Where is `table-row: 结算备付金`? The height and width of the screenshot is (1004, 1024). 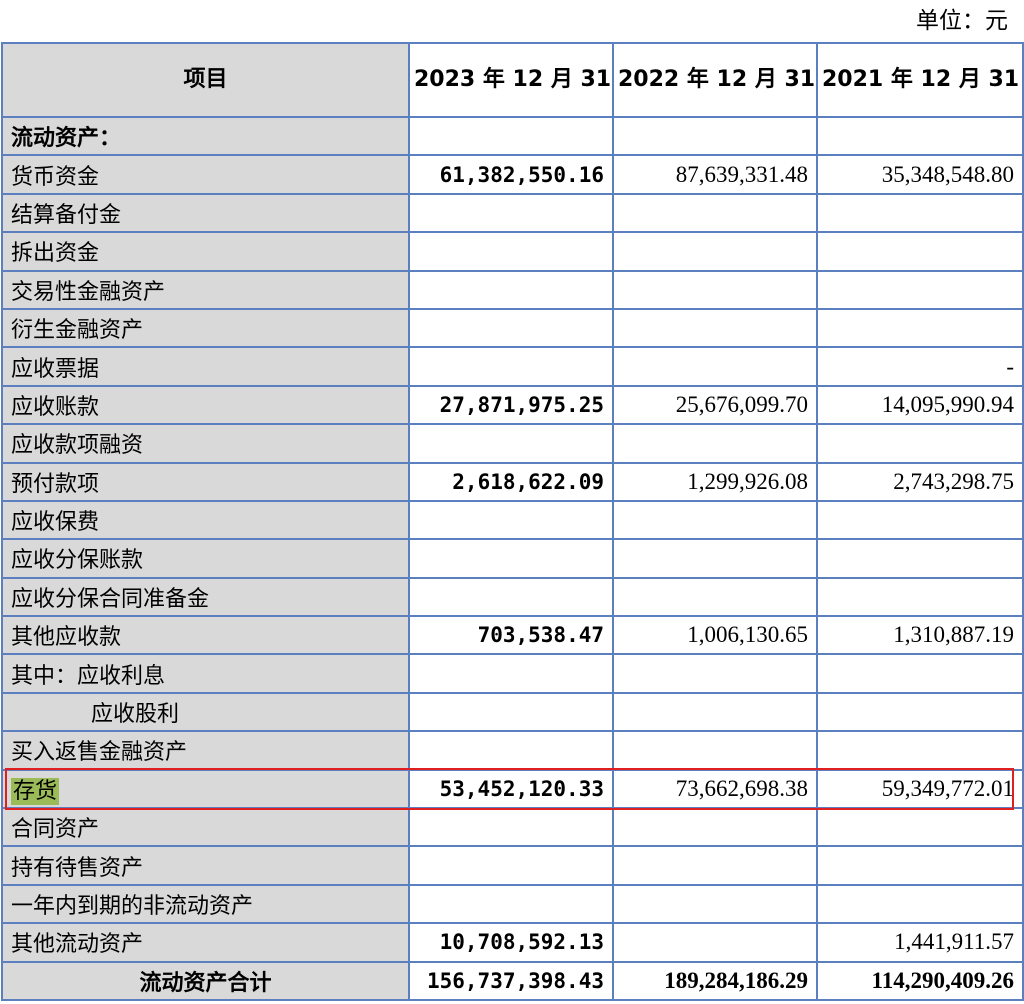
table-row: 结算备付金 is located at coordinates (512, 213).